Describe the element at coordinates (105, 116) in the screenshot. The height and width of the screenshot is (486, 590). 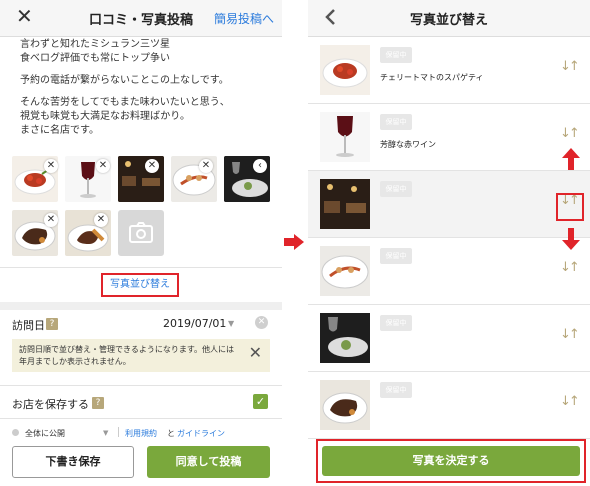
I see `review-line: 視覚も味覚も大満足なお料理ばかり。` at that location.